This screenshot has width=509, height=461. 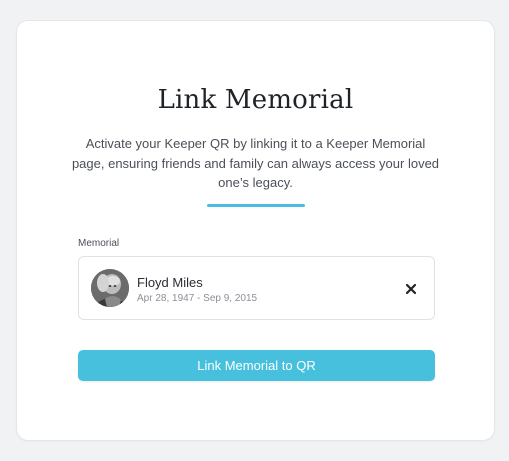 What do you see at coordinates (255, 100) in the screenshot?
I see `page-title: Link Memorial` at bounding box center [255, 100].